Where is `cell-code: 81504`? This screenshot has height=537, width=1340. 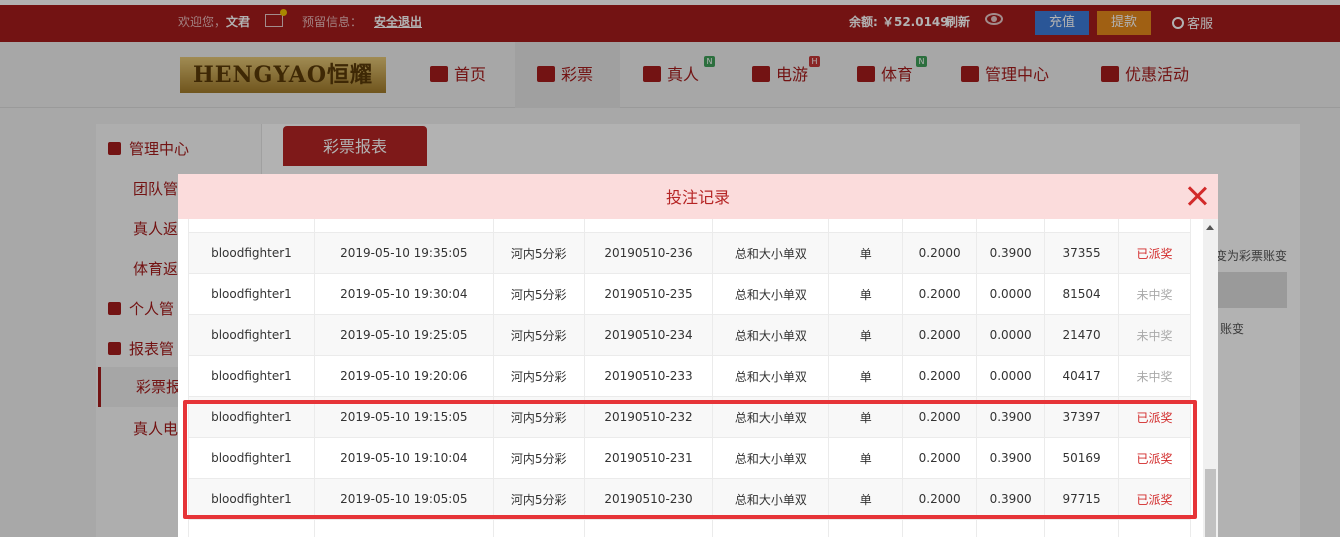
cell-code: 81504 is located at coordinates (1082, 294).